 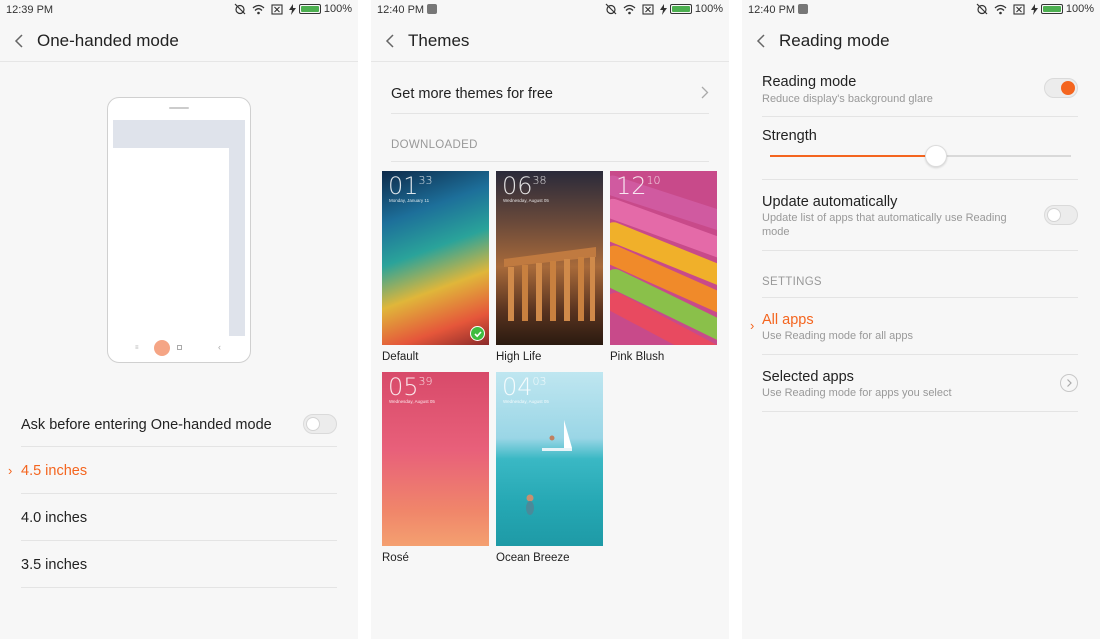 I want to click on diver-illustration, so click(x=530, y=504).